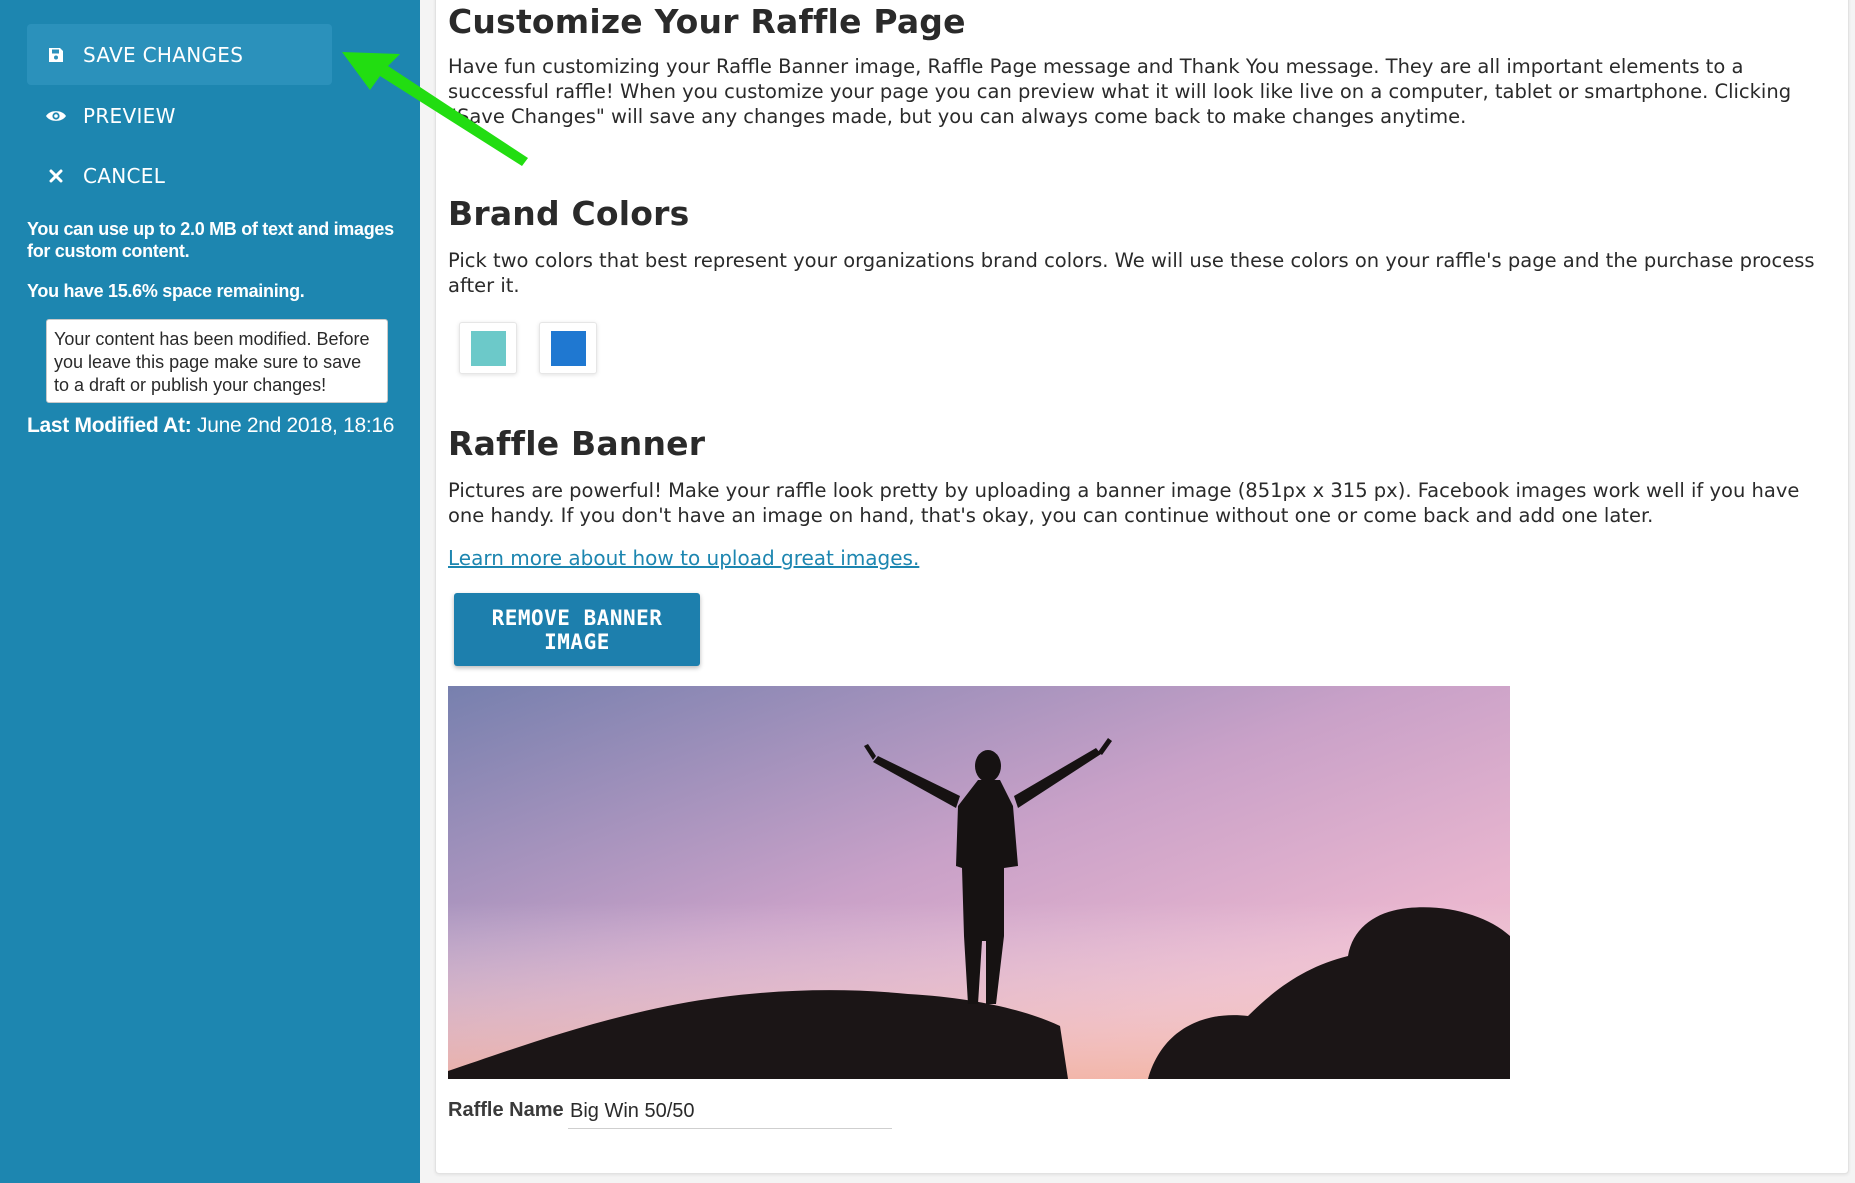 This screenshot has width=1855, height=1183. I want to click on primary-color-swatch, so click(488, 348).